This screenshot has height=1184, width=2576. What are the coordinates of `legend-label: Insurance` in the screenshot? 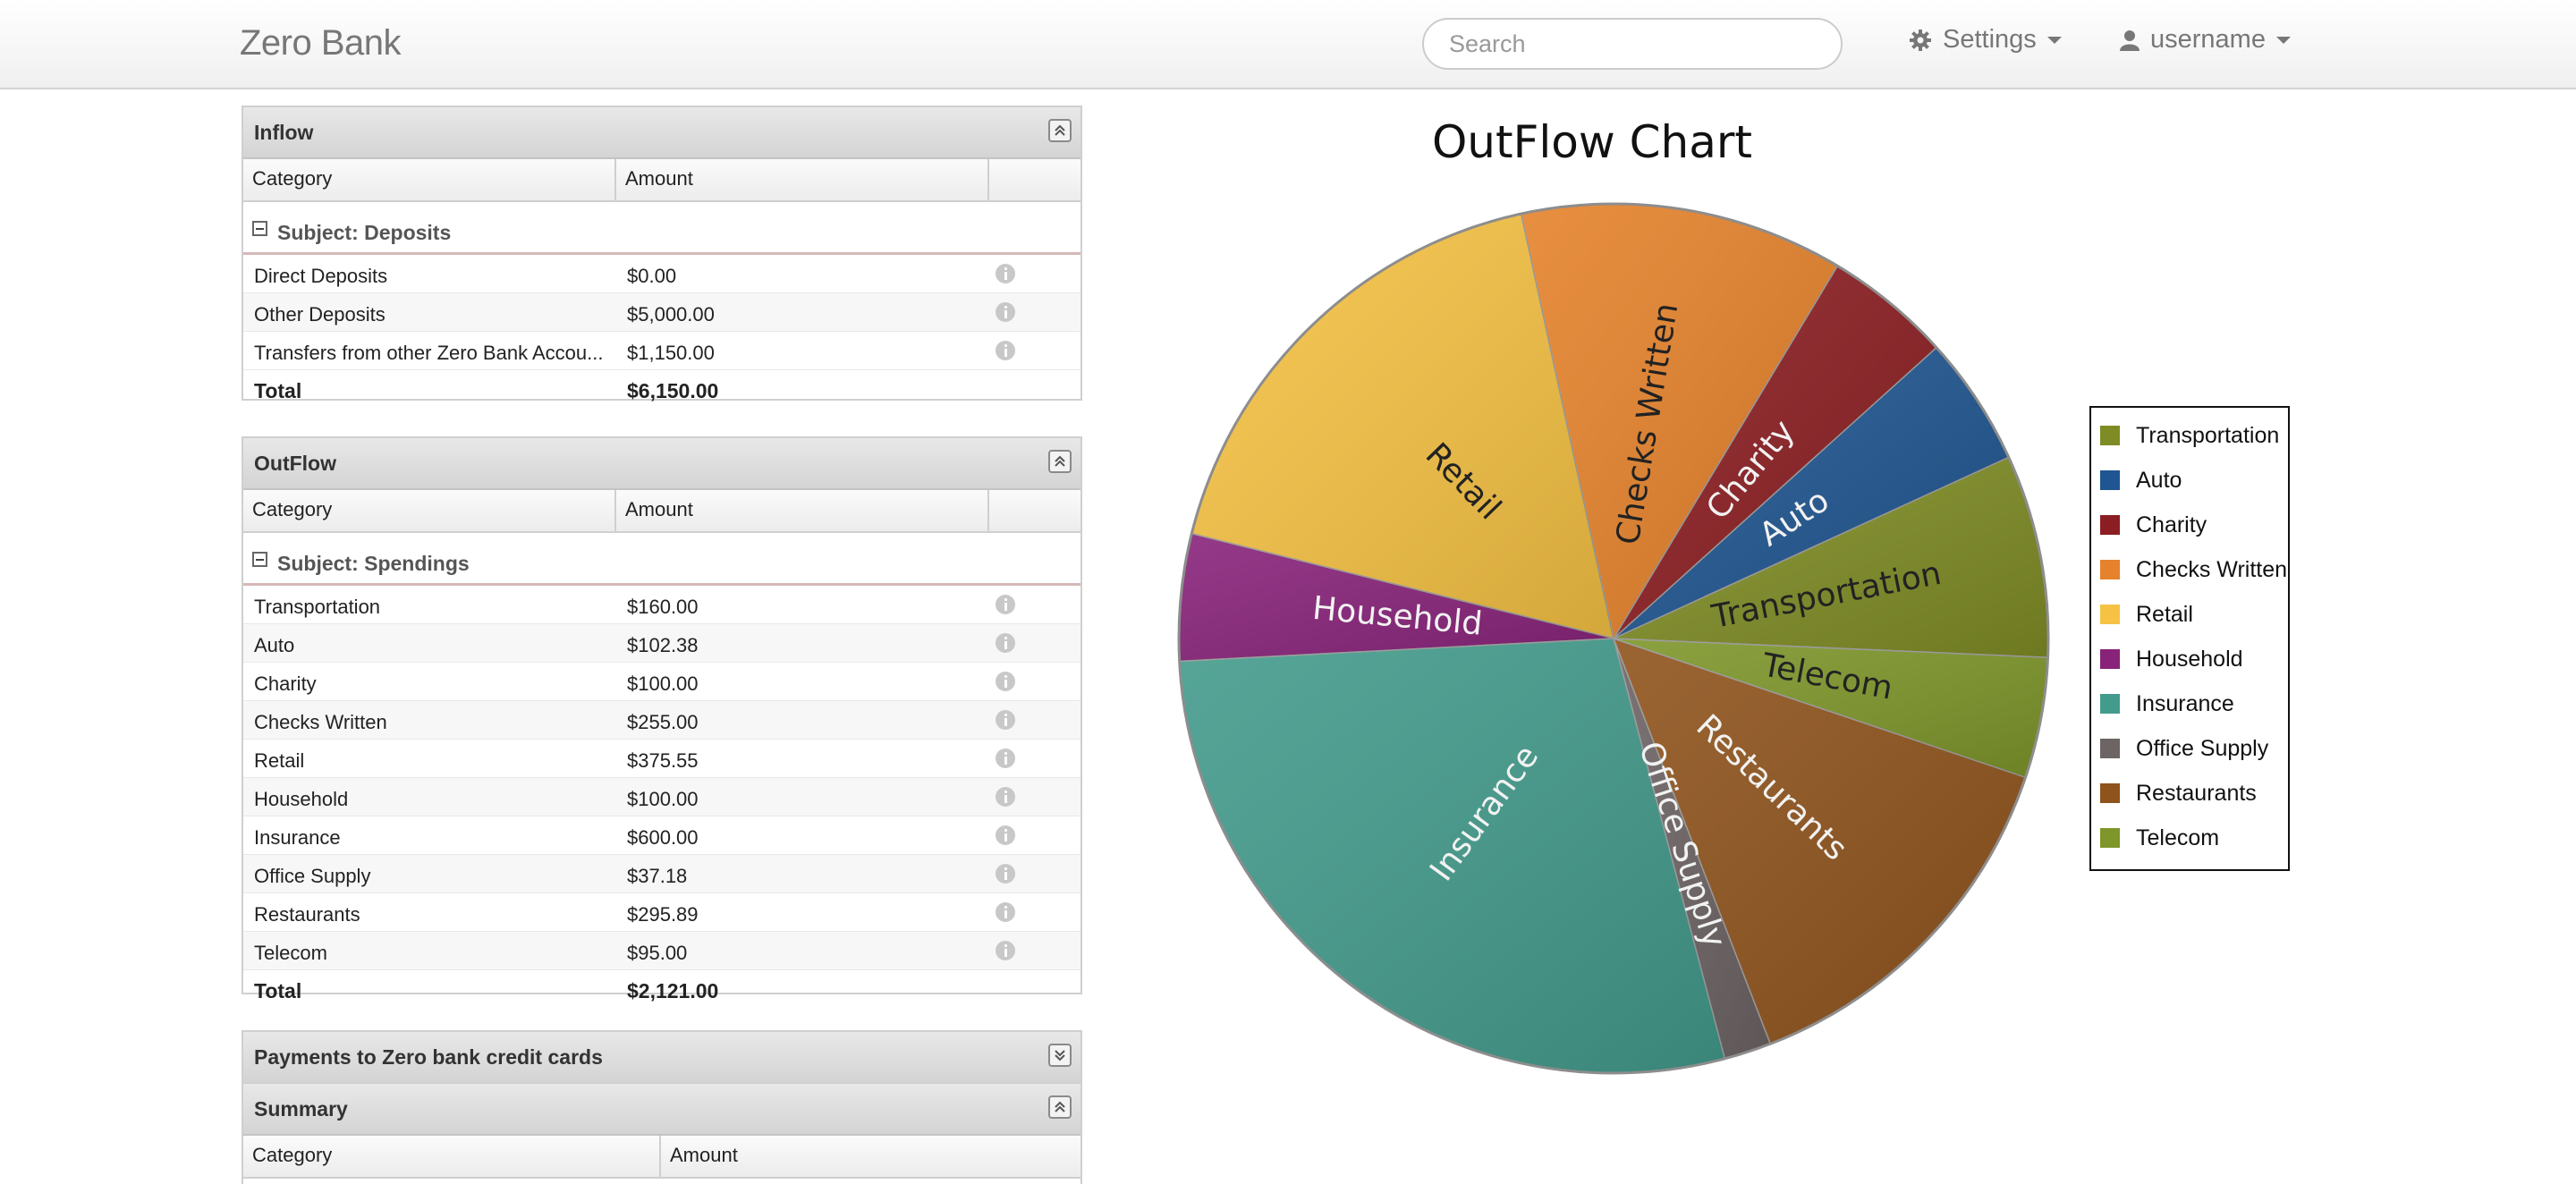 It's located at (2185, 703).